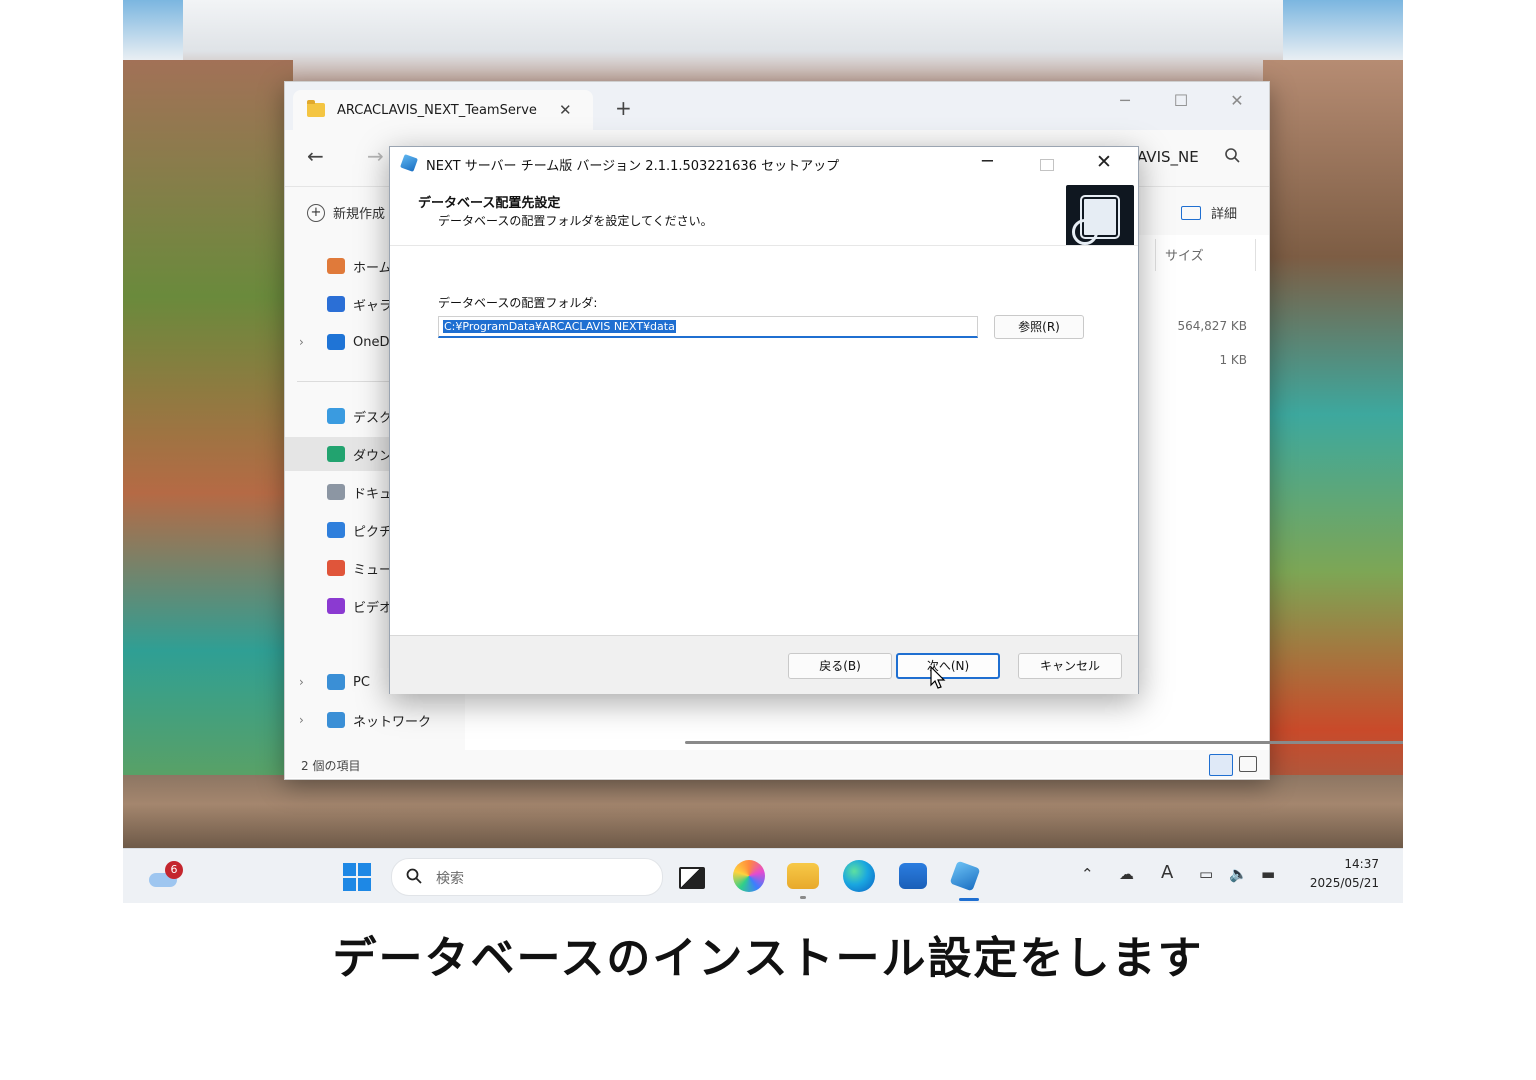 This screenshot has height=1080, width=1536. What do you see at coordinates (803, 897) in the screenshot?
I see `running-indicator` at bounding box center [803, 897].